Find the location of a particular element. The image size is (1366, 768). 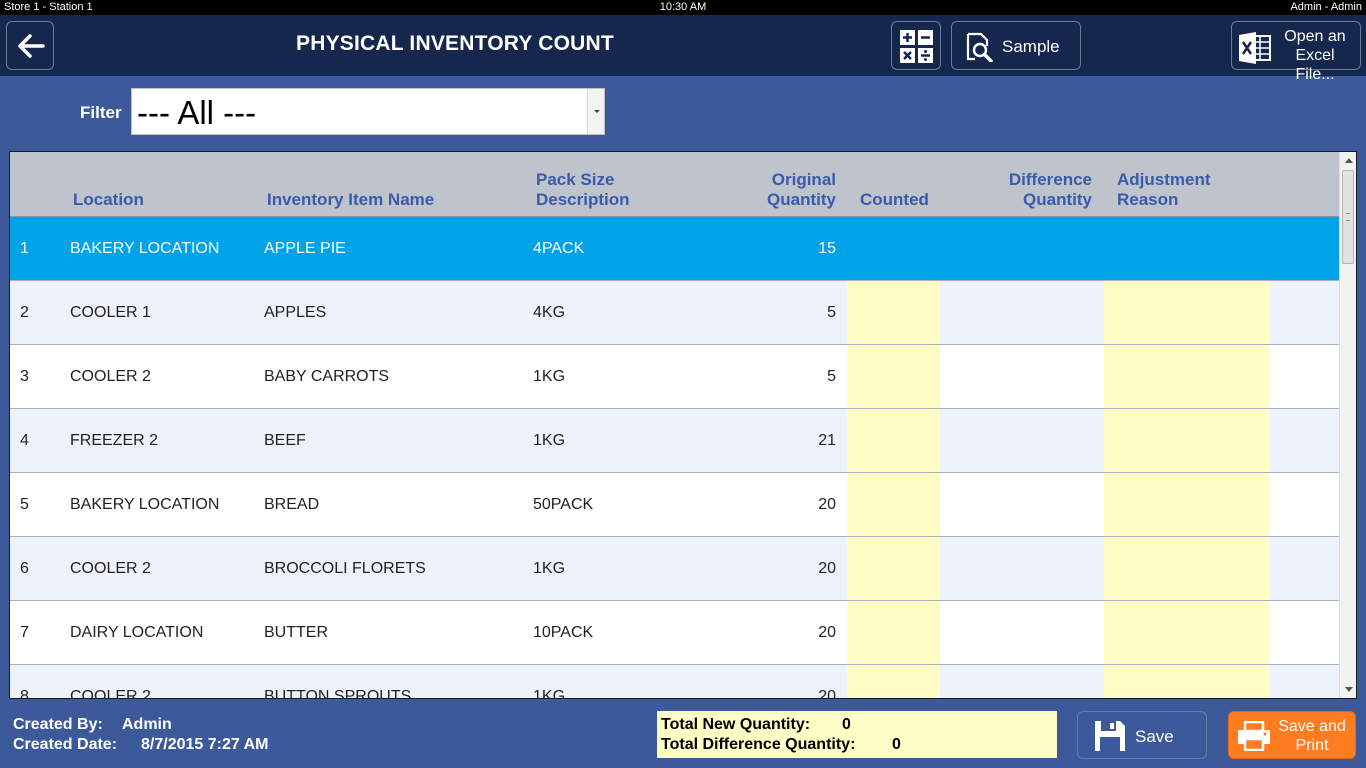

cell-pack-size: 10PACK is located at coordinates (563, 632).